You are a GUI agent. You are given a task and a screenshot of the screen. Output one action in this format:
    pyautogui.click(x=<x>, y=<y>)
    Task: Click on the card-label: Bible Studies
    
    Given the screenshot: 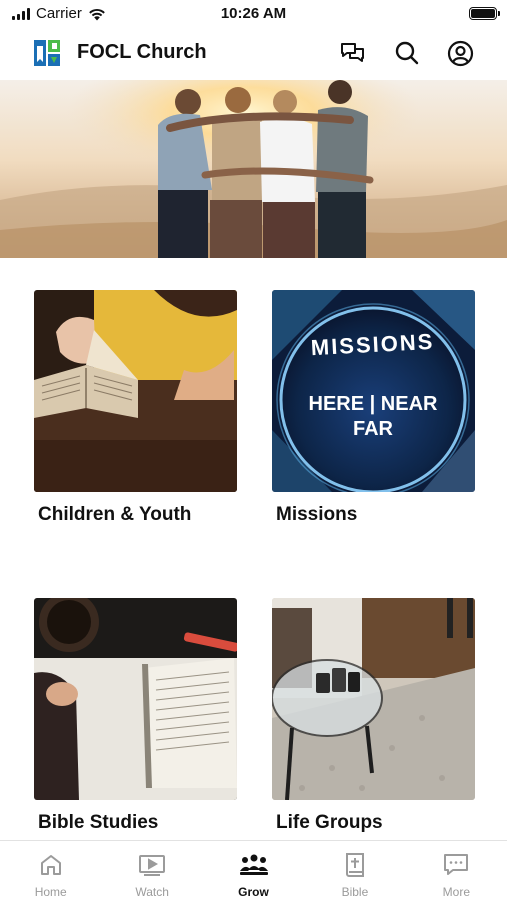 What is the action you would take?
    pyautogui.click(x=98, y=822)
    